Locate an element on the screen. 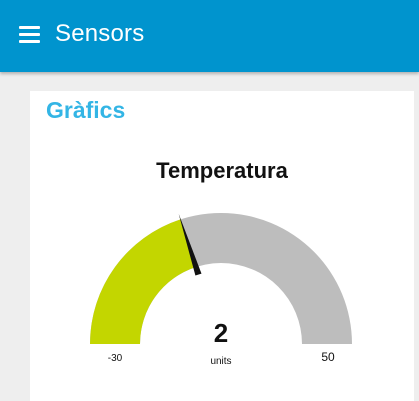 The height and width of the screenshot is (401, 419). gauge-value: 2 is located at coordinates (221, 333).